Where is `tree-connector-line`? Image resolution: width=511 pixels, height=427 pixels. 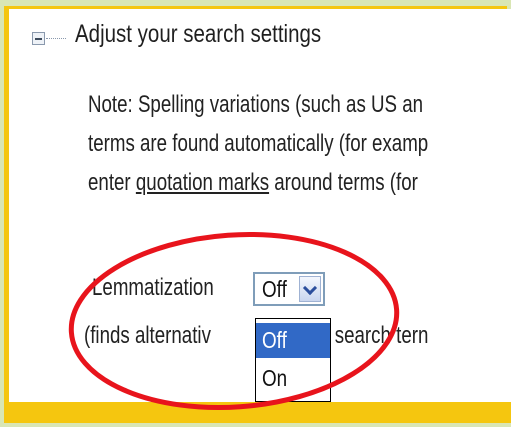
tree-connector-line is located at coordinates (56, 38).